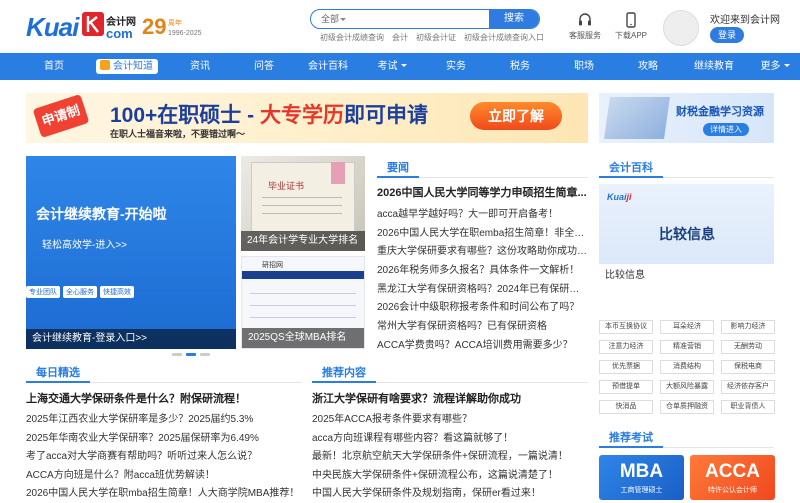  What do you see at coordinates (482, 326) in the screenshot?
I see `list-item: 常州大学有保研资格吗？已有保研资格` at bounding box center [482, 326].